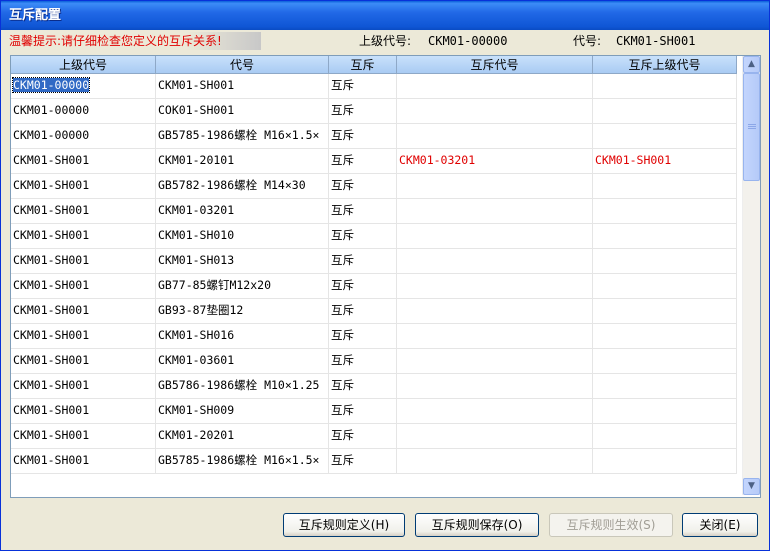 The height and width of the screenshot is (551, 770). What do you see at coordinates (242, 65) in the screenshot?
I see `column-header-code: 代号` at bounding box center [242, 65].